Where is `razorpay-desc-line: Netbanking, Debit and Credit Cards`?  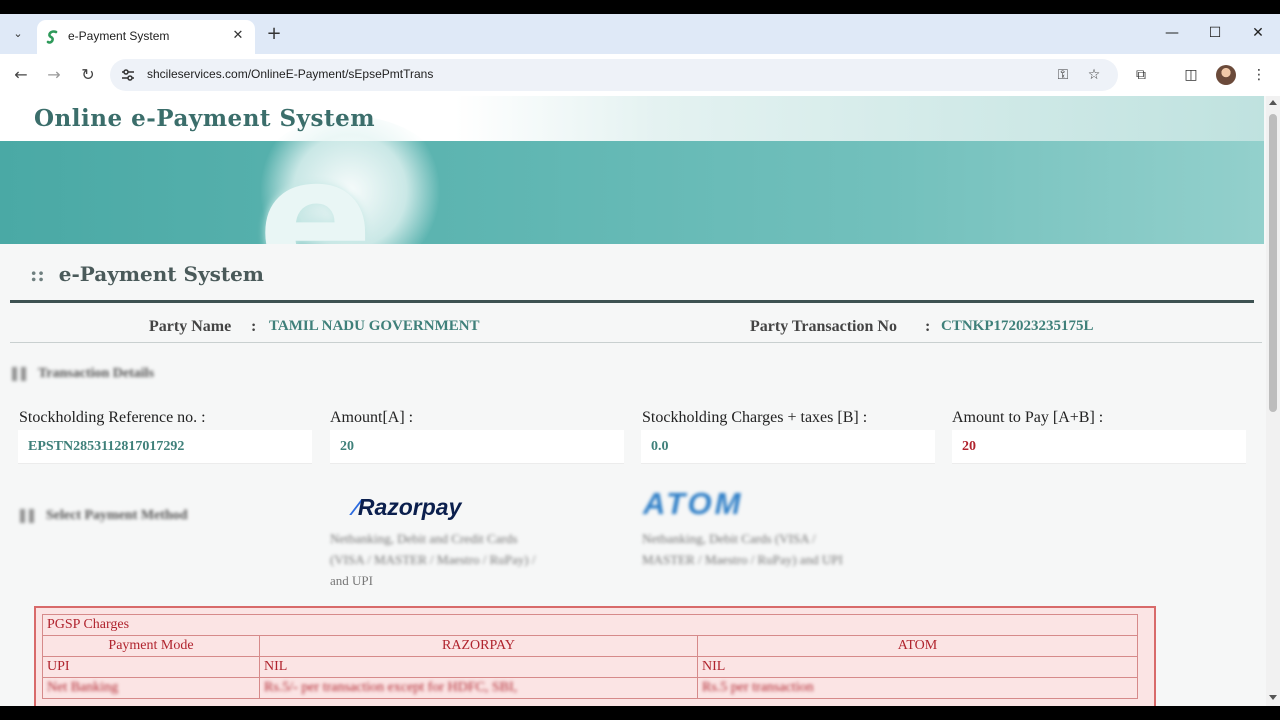
razorpay-desc-line: Netbanking, Debit and Credit Cards is located at coordinates (424, 538).